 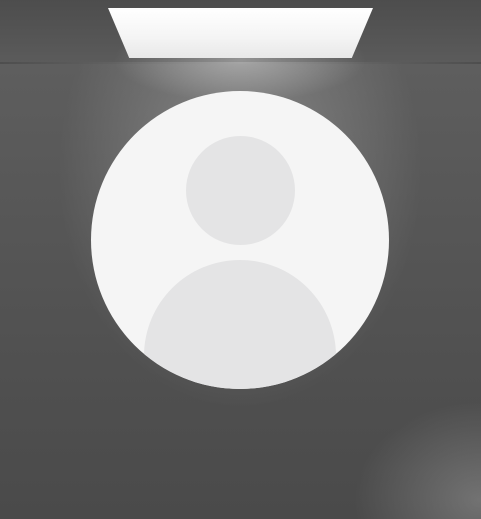 I want to click on ceiling-light-panel, so click(x=240, y=33).